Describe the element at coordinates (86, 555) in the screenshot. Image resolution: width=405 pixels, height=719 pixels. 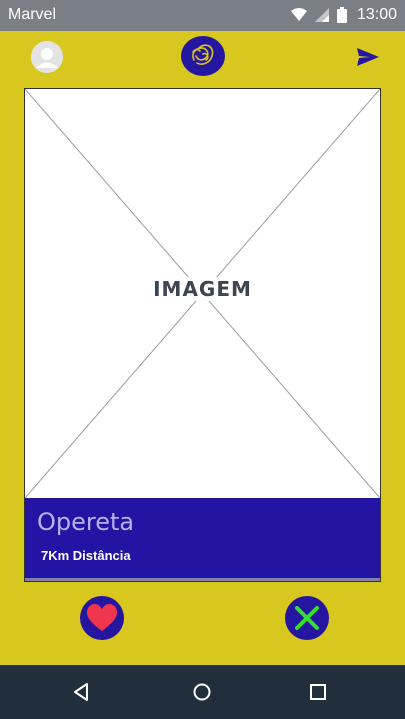
I see `profile-distance: 7Km Distância` at that location.